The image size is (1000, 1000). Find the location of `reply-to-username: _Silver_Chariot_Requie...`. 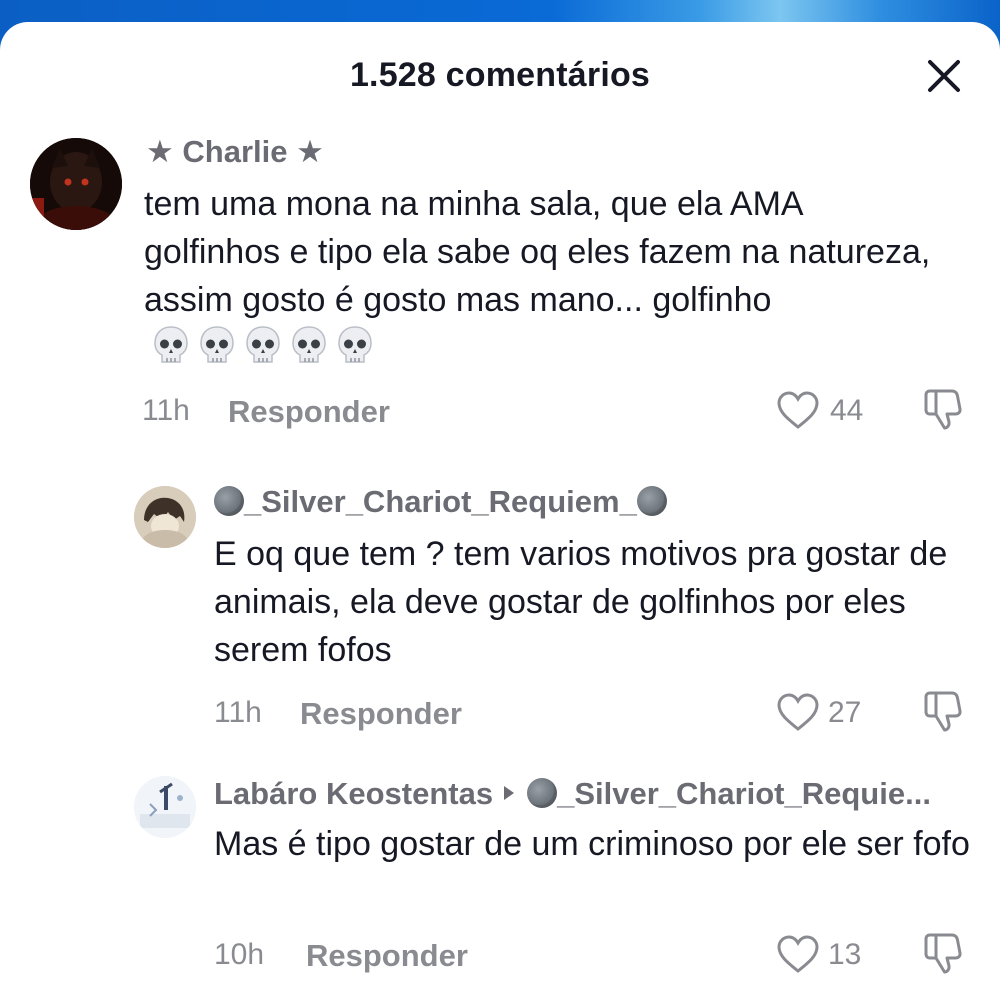

reply-to-username: _Silver_Chariot_Requie... is located at coordinates (744, 793).